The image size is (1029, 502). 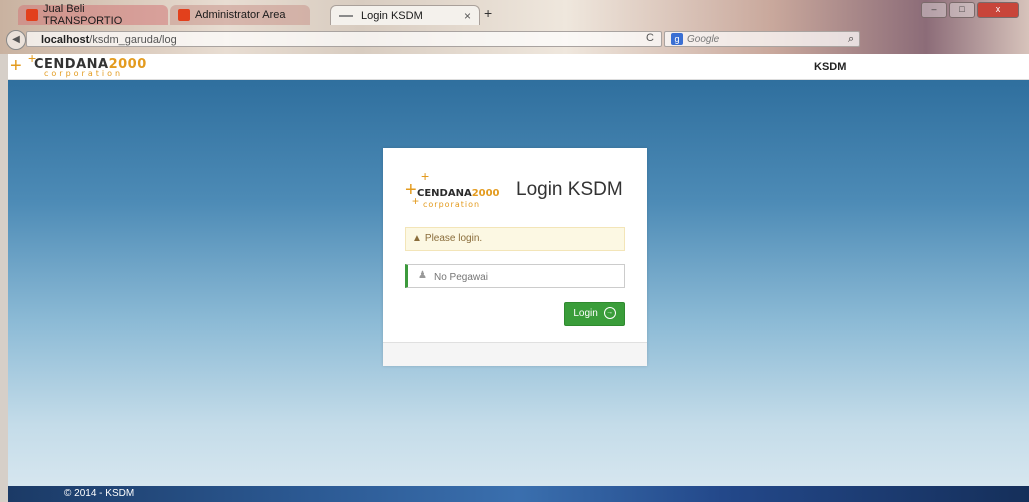 I want to click on maximize-button: □, so click(x=962, y=10).